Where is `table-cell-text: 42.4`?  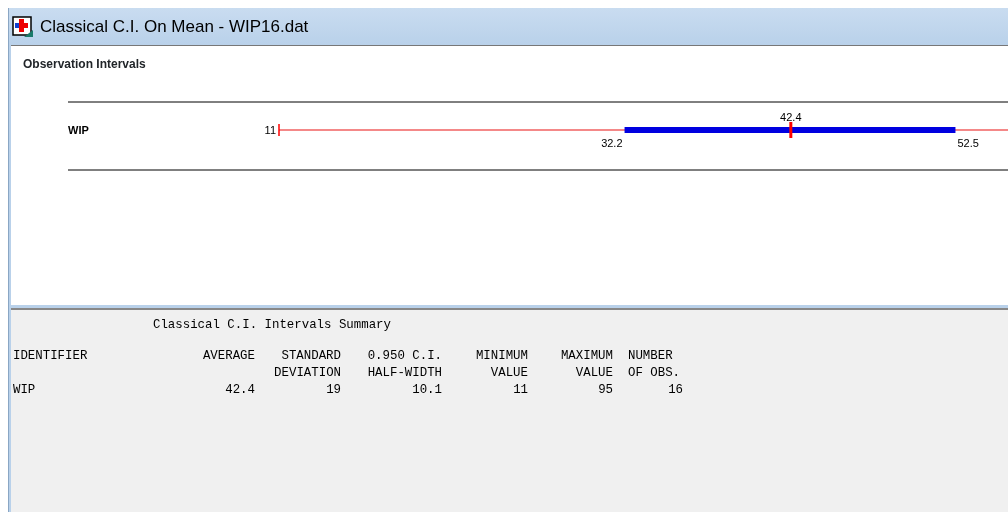 table-cell-text: 42.4 is located at coordinates (239, 390).